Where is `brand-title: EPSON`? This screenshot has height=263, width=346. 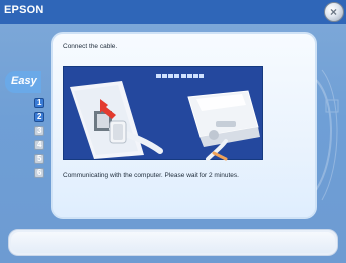
brand-title: EPSON is located at coordinates (24, 10).